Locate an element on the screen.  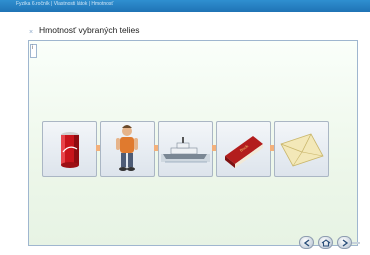
sequence-item-person is located at coordinates (127, 149).